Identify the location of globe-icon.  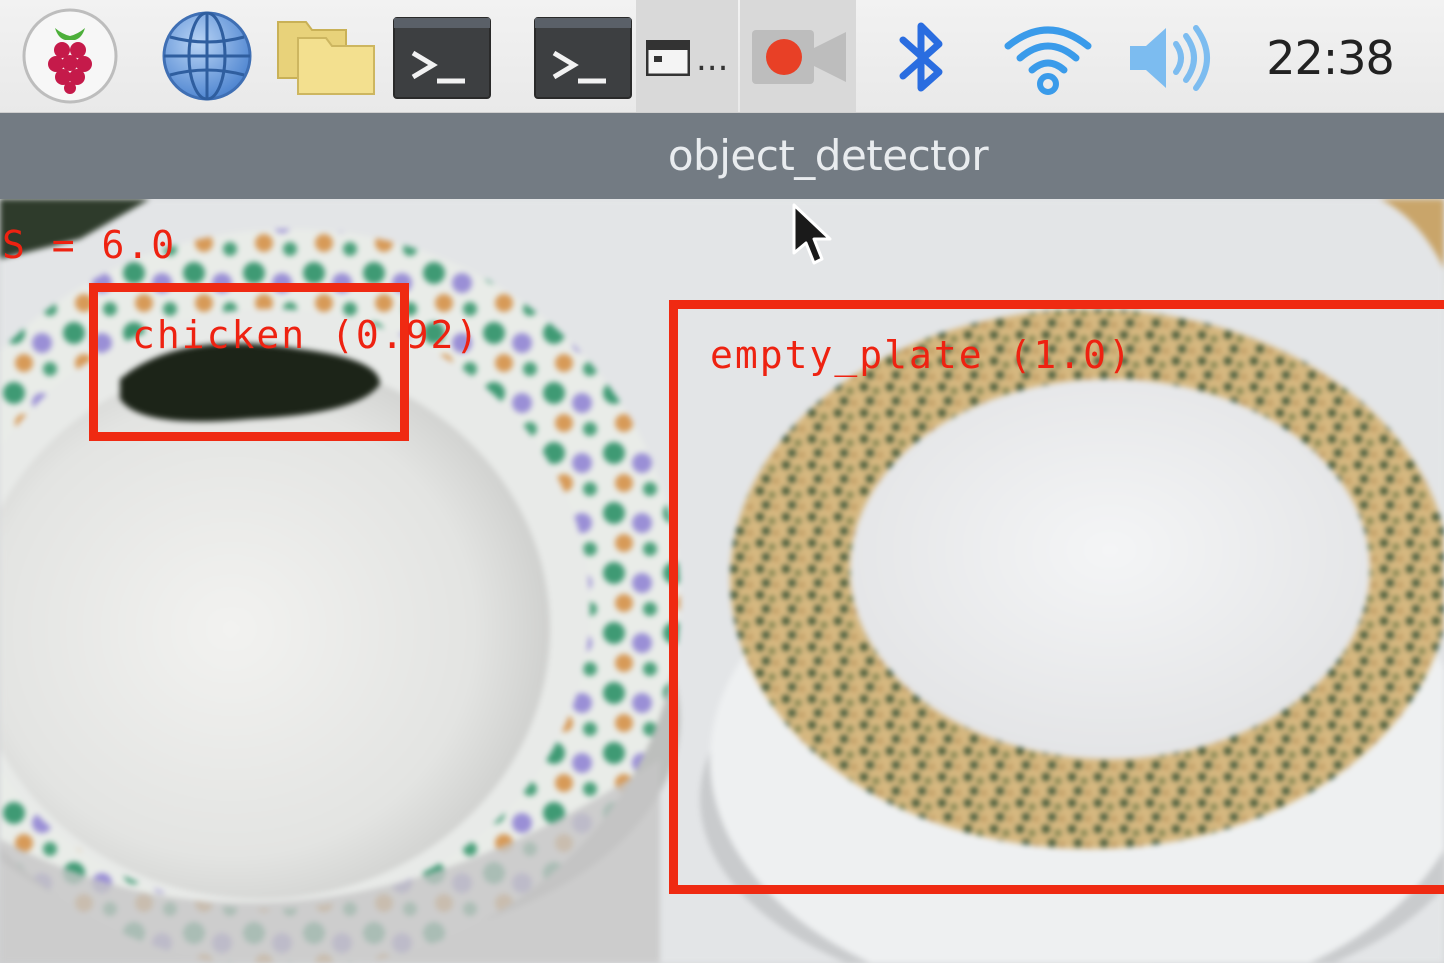
(207, 56).